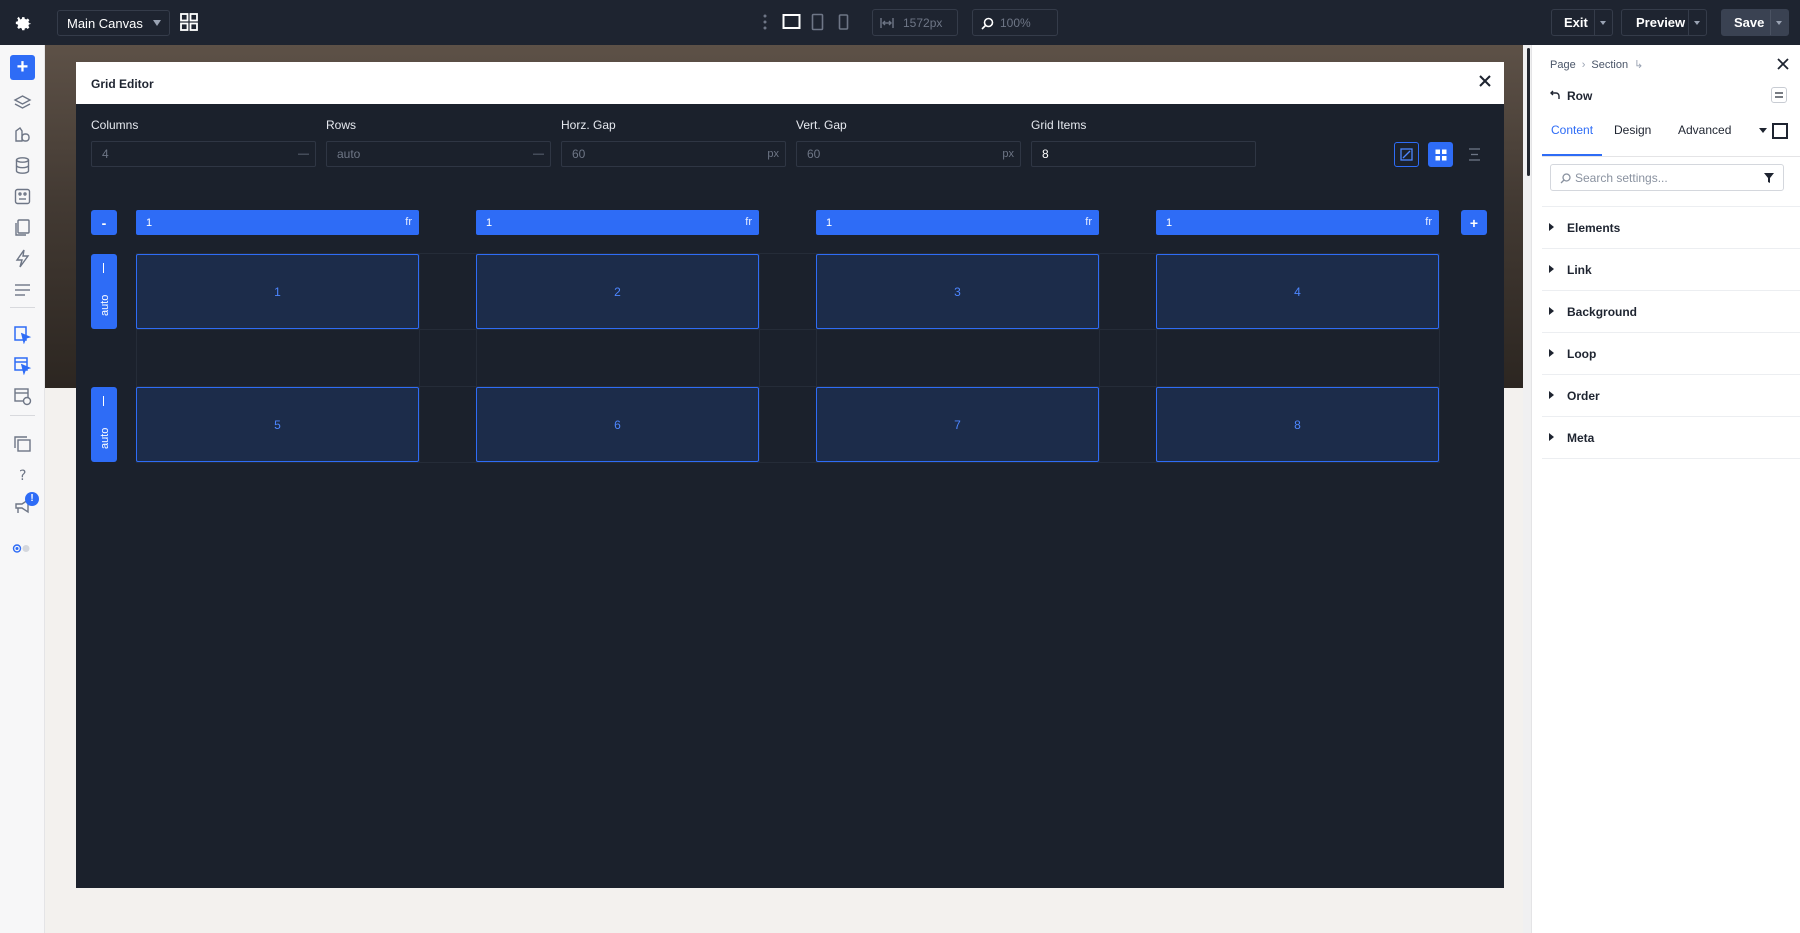  What do you see at coordinates (1671, 312) in the screenshot?
I see `section-background: Background` at bounding box center [1671, 312].